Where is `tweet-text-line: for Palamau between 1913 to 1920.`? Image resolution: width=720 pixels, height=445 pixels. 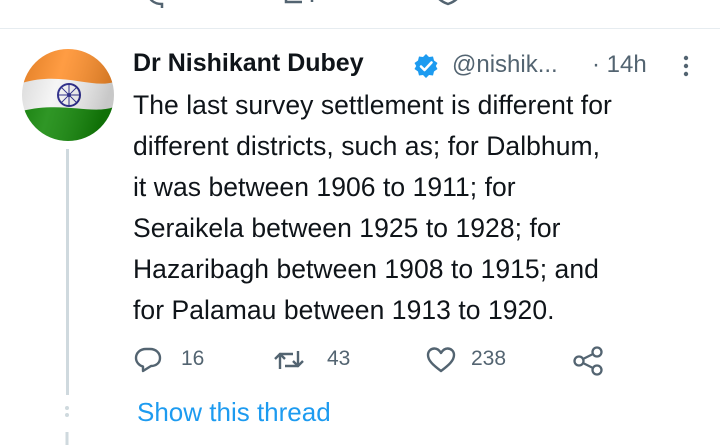
tweet-text-line: for Palamau between 1913 to 1920. is located at coordinates (344, 310).